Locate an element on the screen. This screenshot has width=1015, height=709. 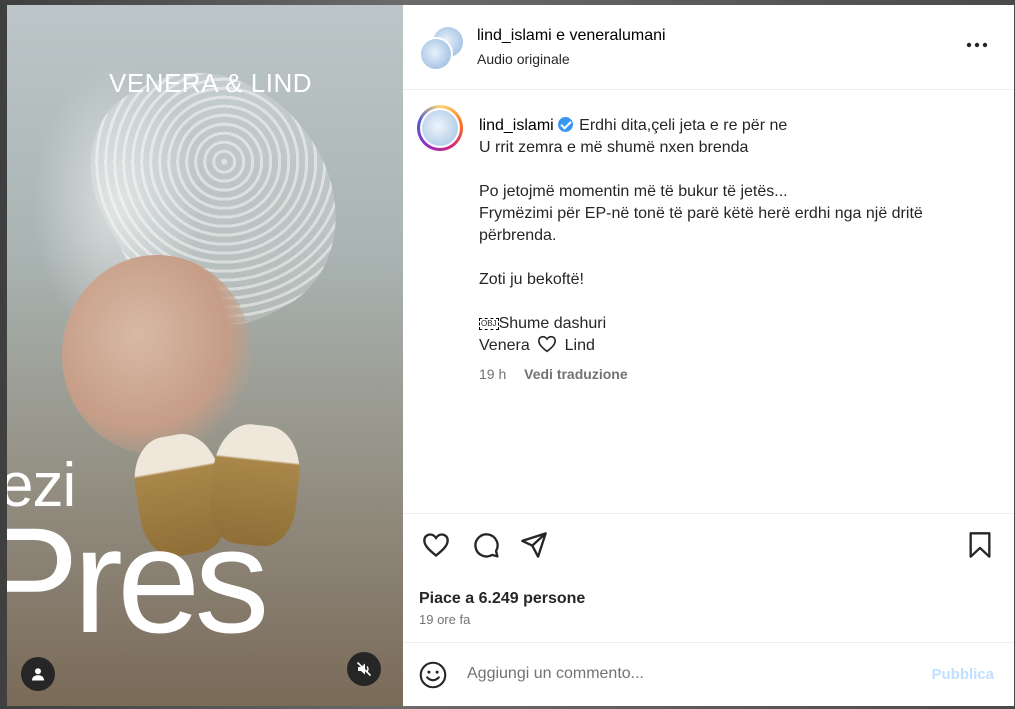
post-time: 19 ore fa is located at coordinates (445, 619).